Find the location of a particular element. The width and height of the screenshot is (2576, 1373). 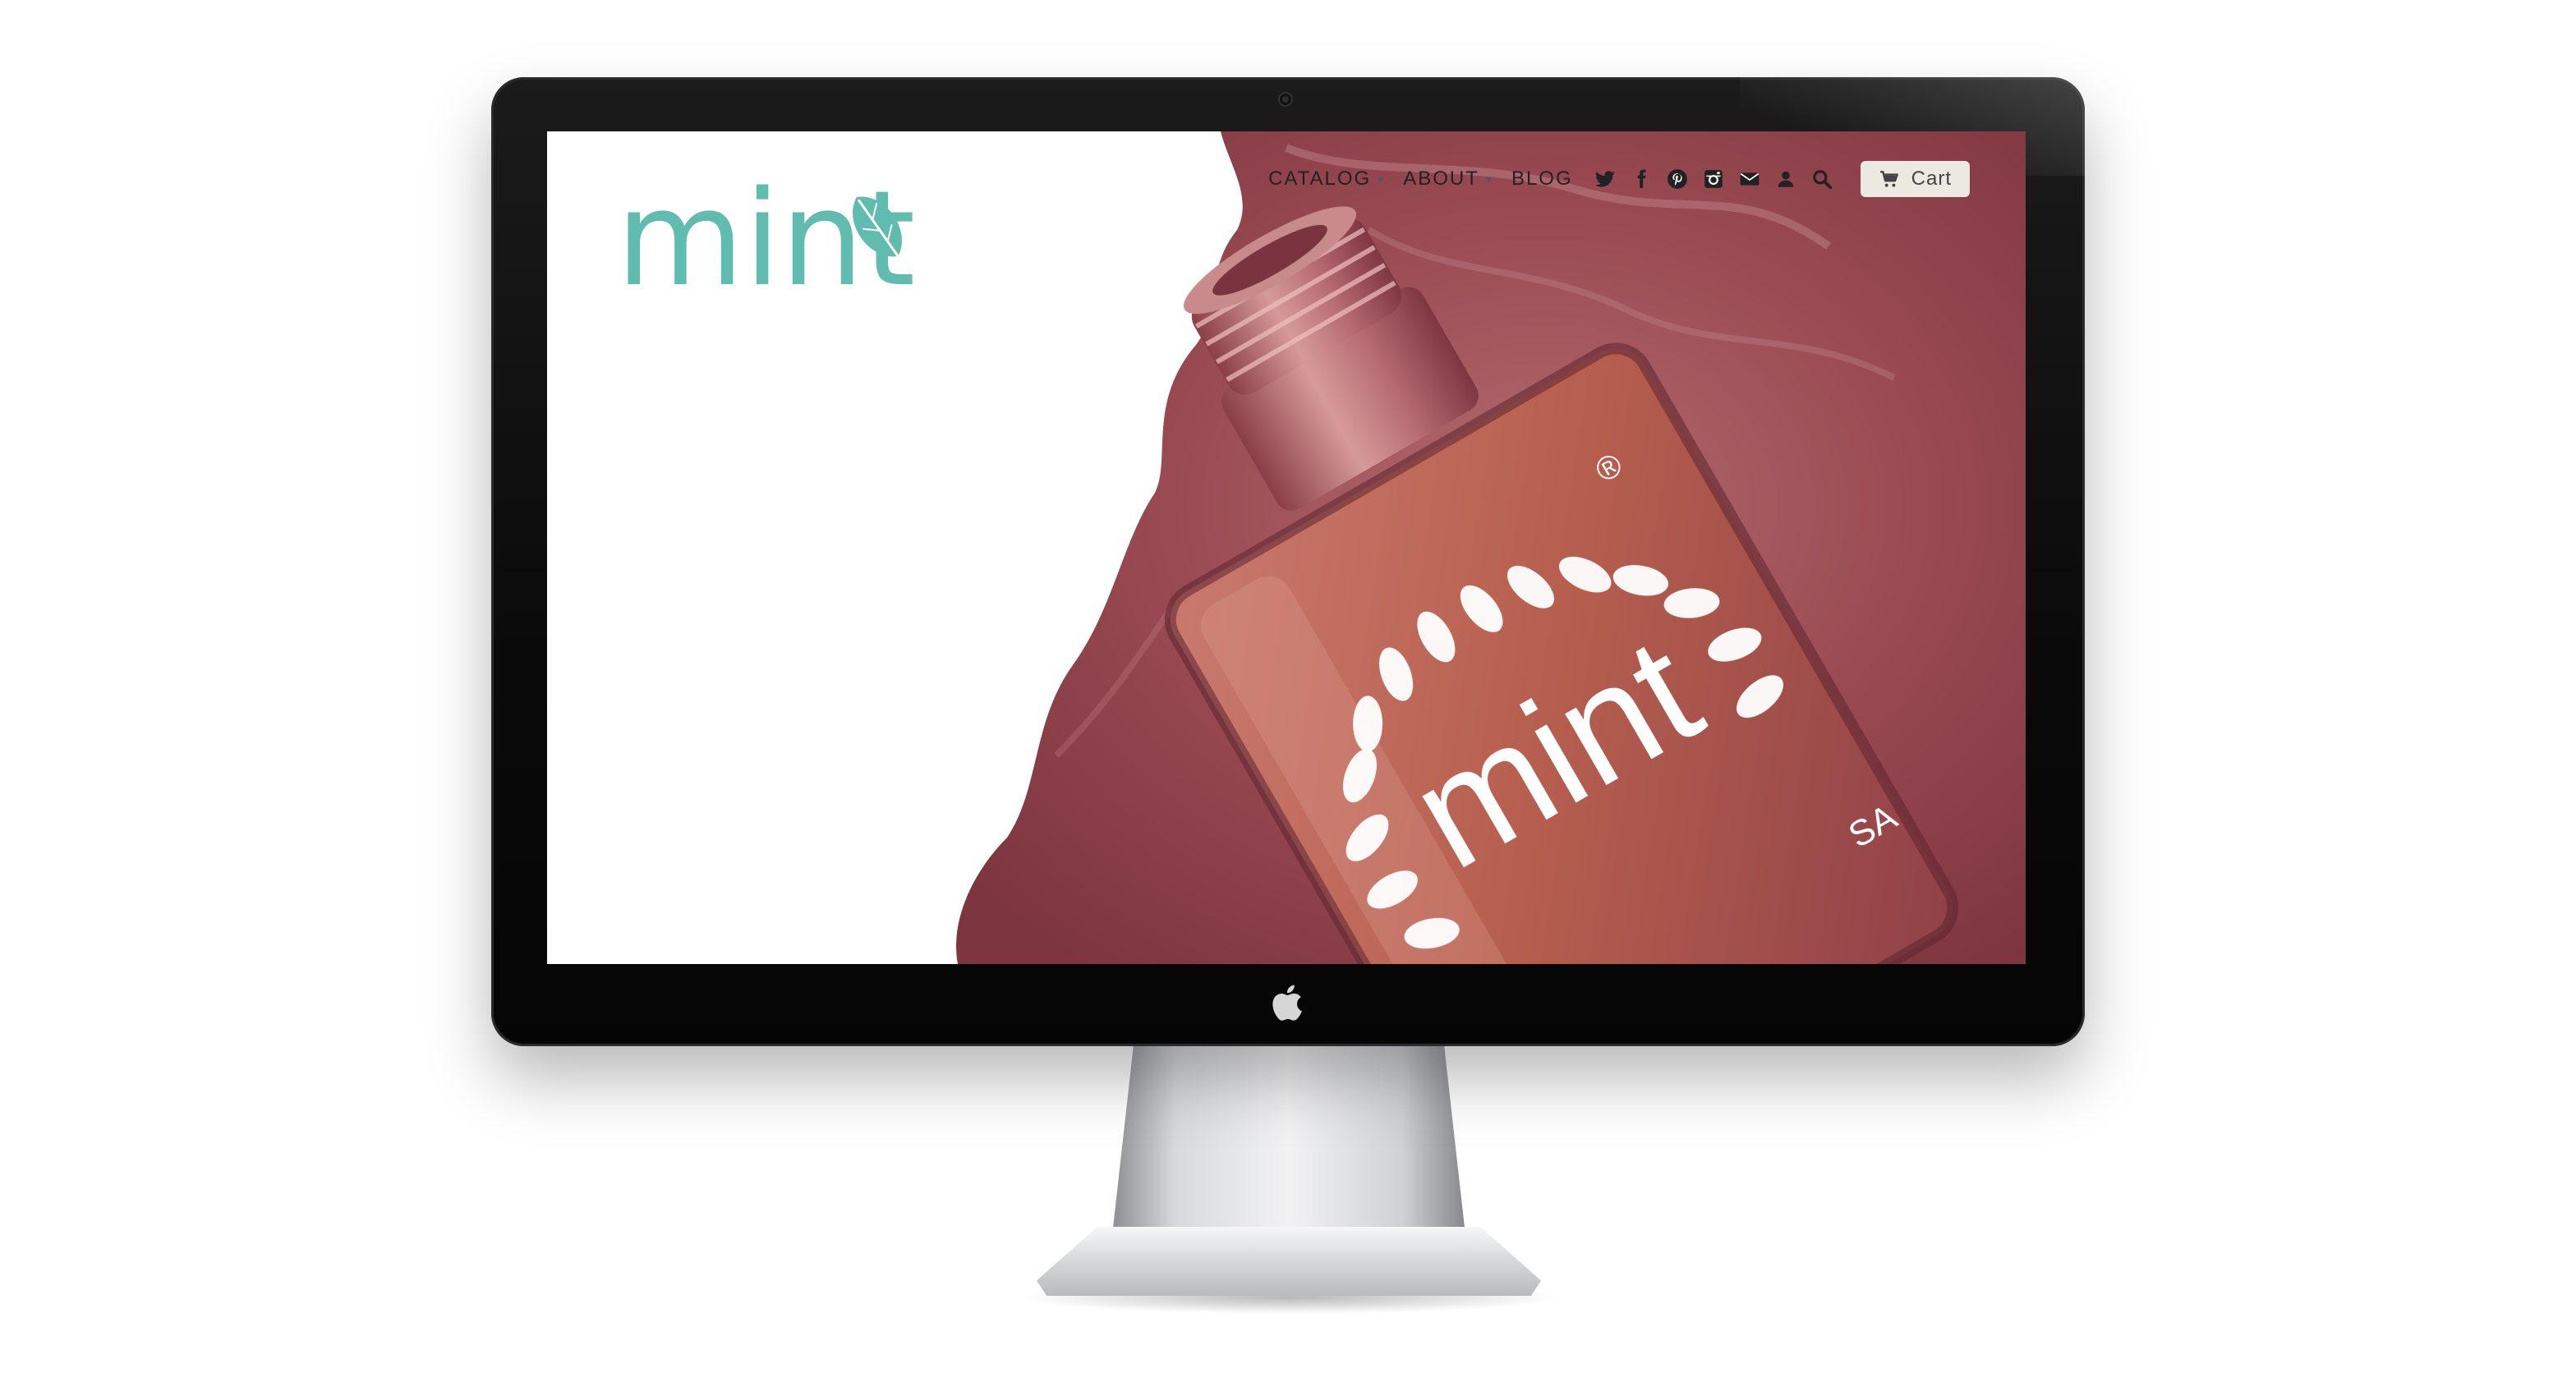

nav-catalog: CATALOG ▾ is located at coordinates (1326, 179).